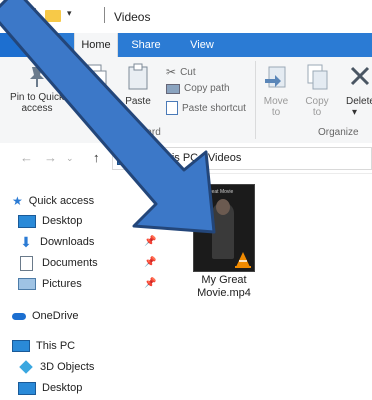  I want to click on file-name-line2: Movie.mp4, so click(224, 293).